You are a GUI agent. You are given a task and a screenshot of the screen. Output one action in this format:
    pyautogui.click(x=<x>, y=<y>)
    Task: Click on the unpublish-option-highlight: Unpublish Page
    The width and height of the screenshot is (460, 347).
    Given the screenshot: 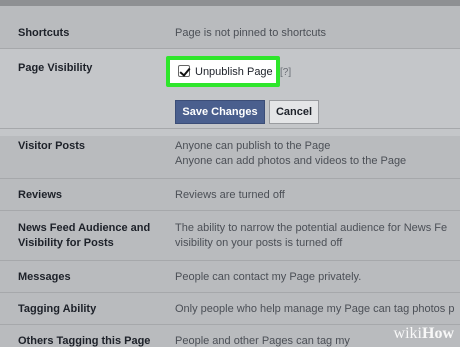 What is the action you would take?
    pyautogui.click(x=223, y=71)
    